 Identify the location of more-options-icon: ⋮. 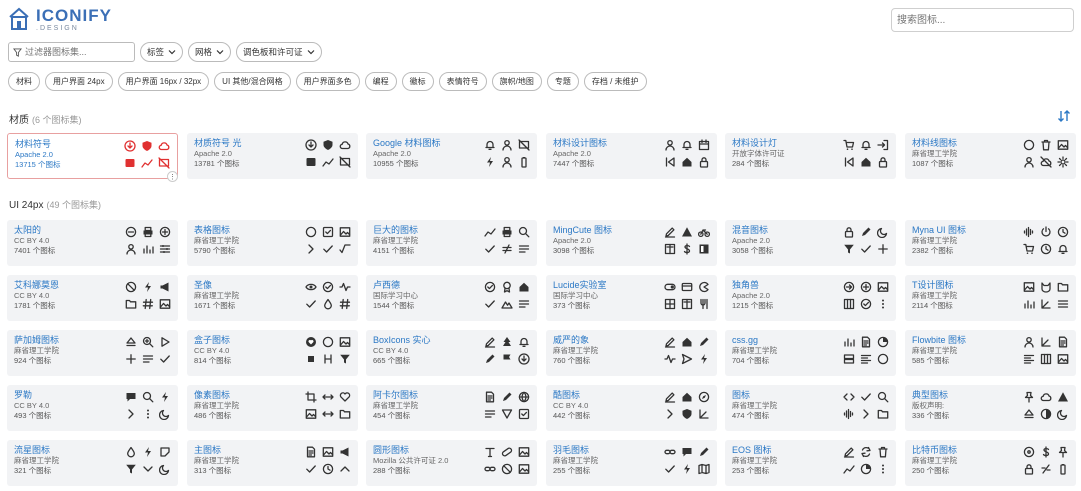
(172, 176).